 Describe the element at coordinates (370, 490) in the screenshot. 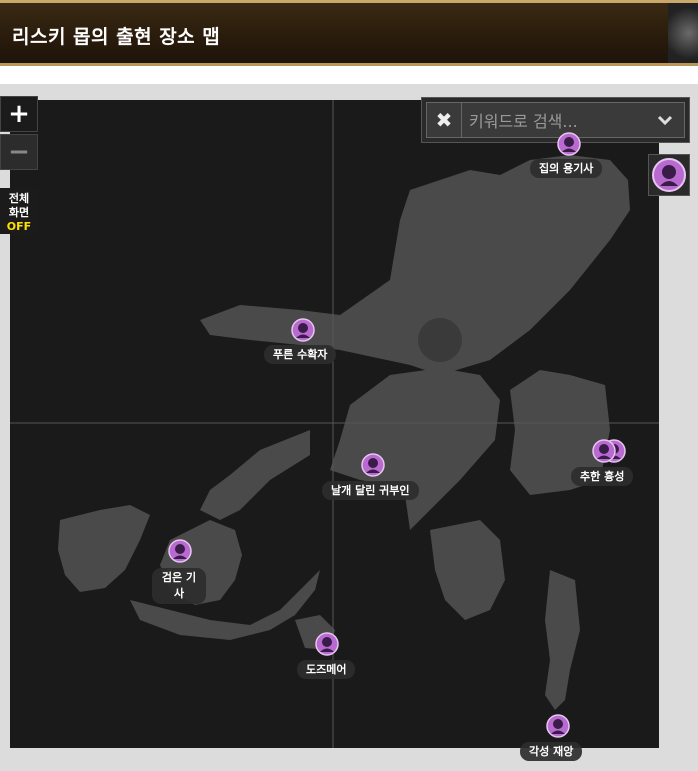

I see `marker-label: 날개 달린 귀부인` at that location.